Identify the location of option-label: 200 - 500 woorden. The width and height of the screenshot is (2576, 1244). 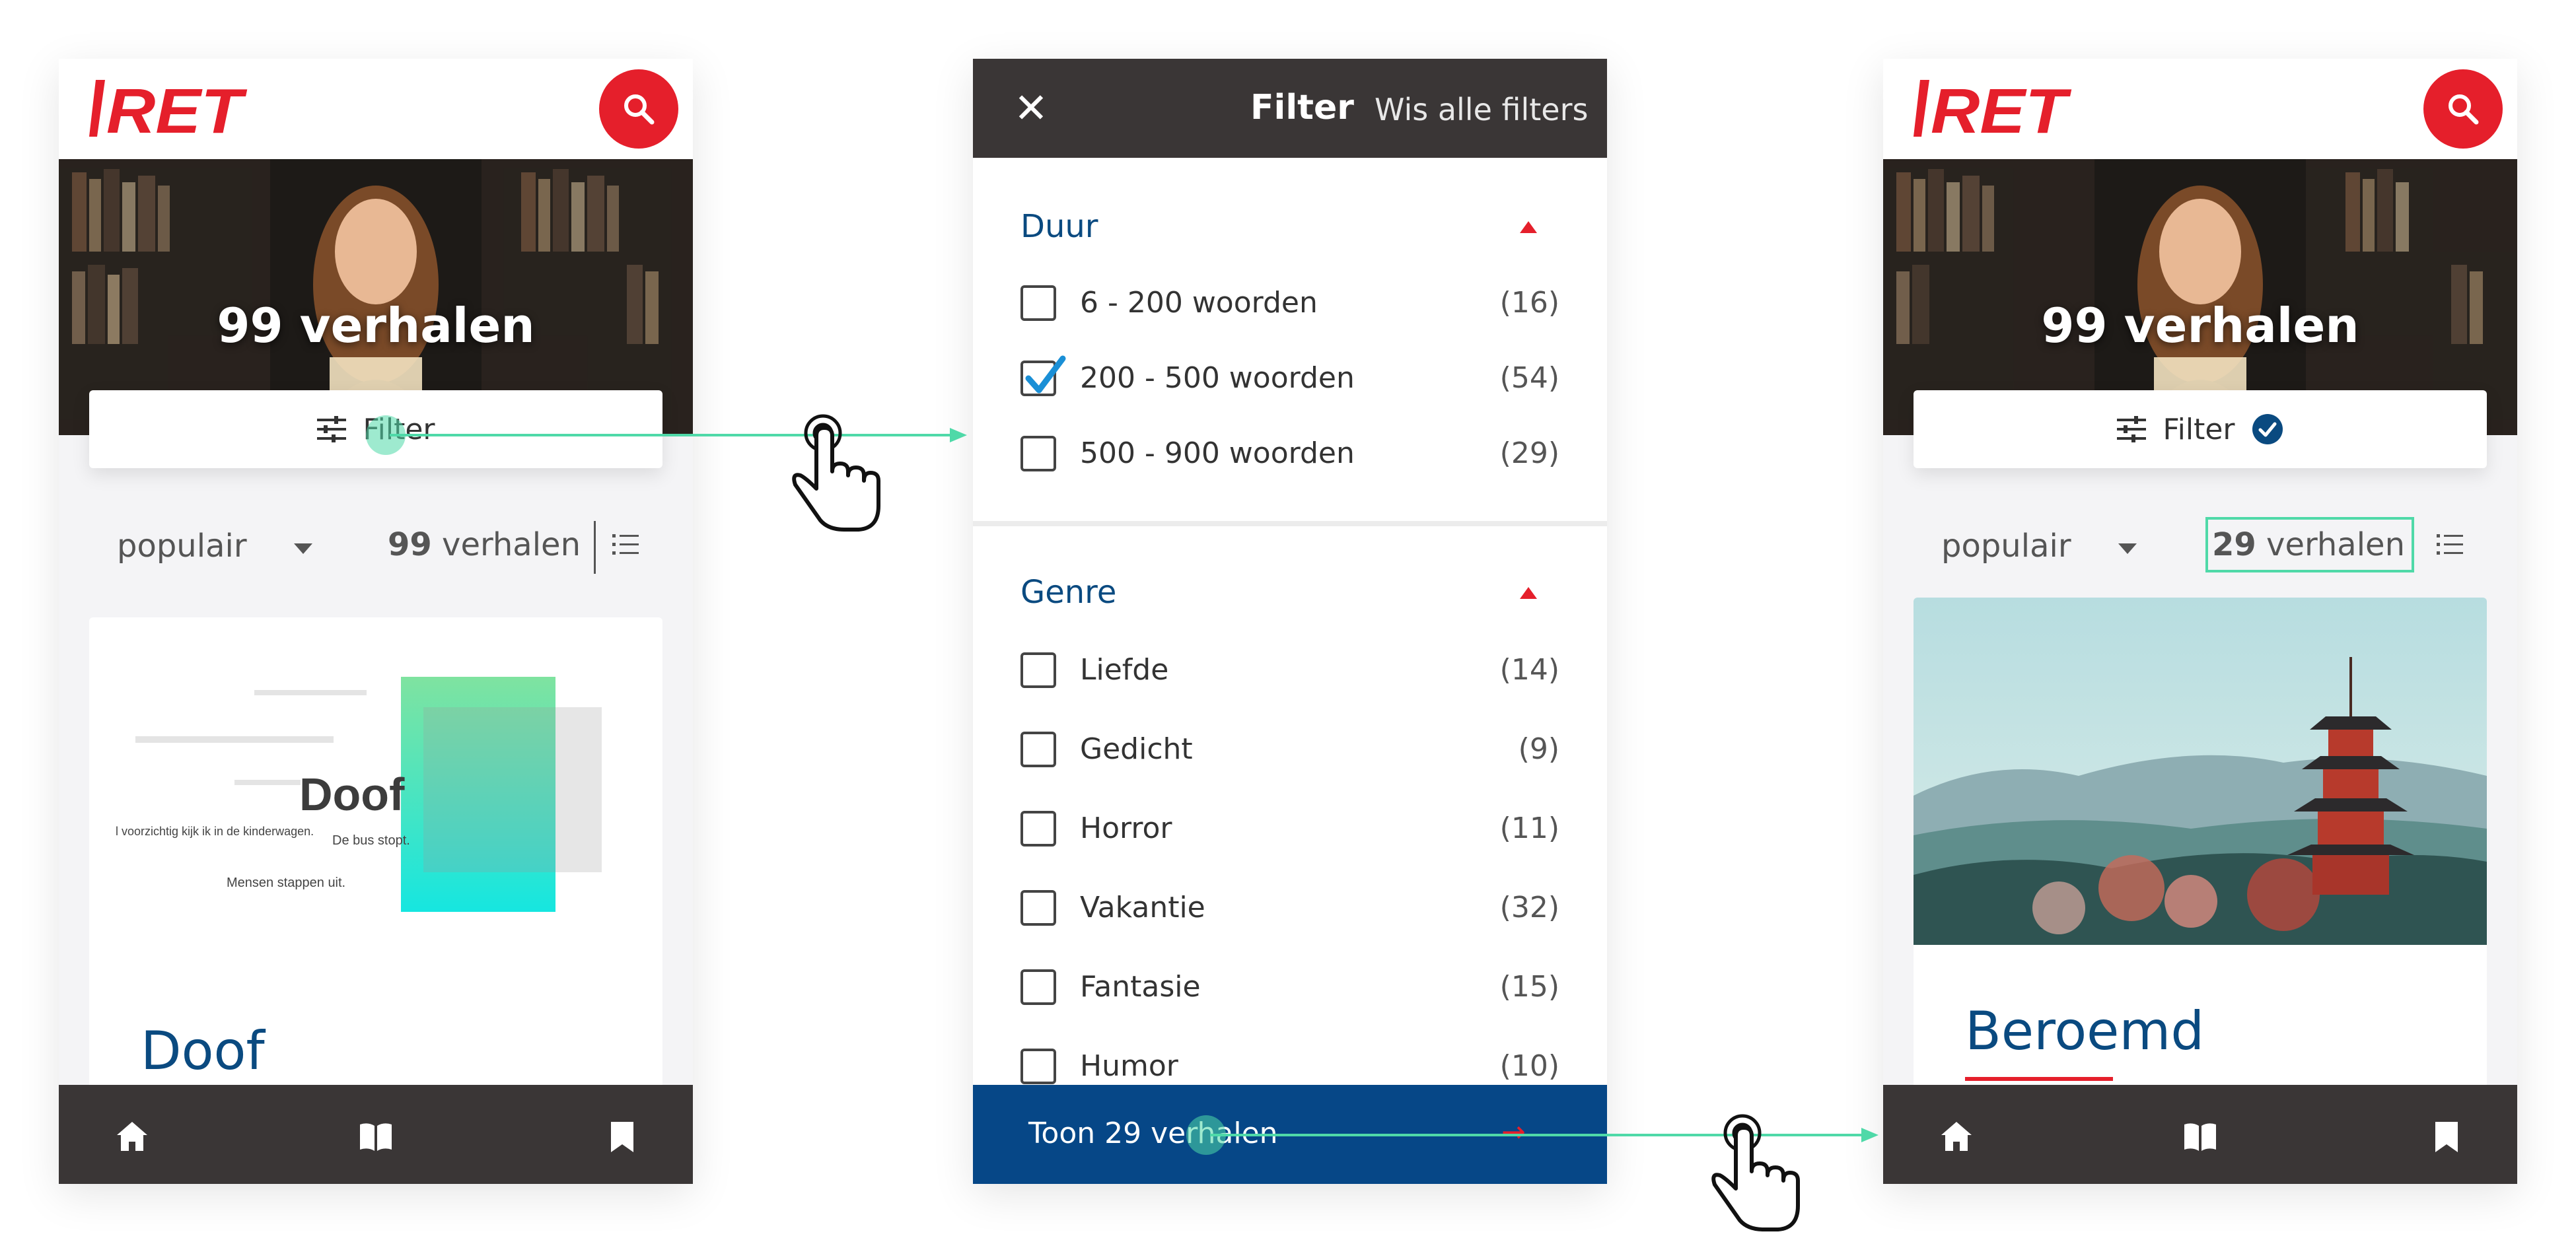
(1218, 378).